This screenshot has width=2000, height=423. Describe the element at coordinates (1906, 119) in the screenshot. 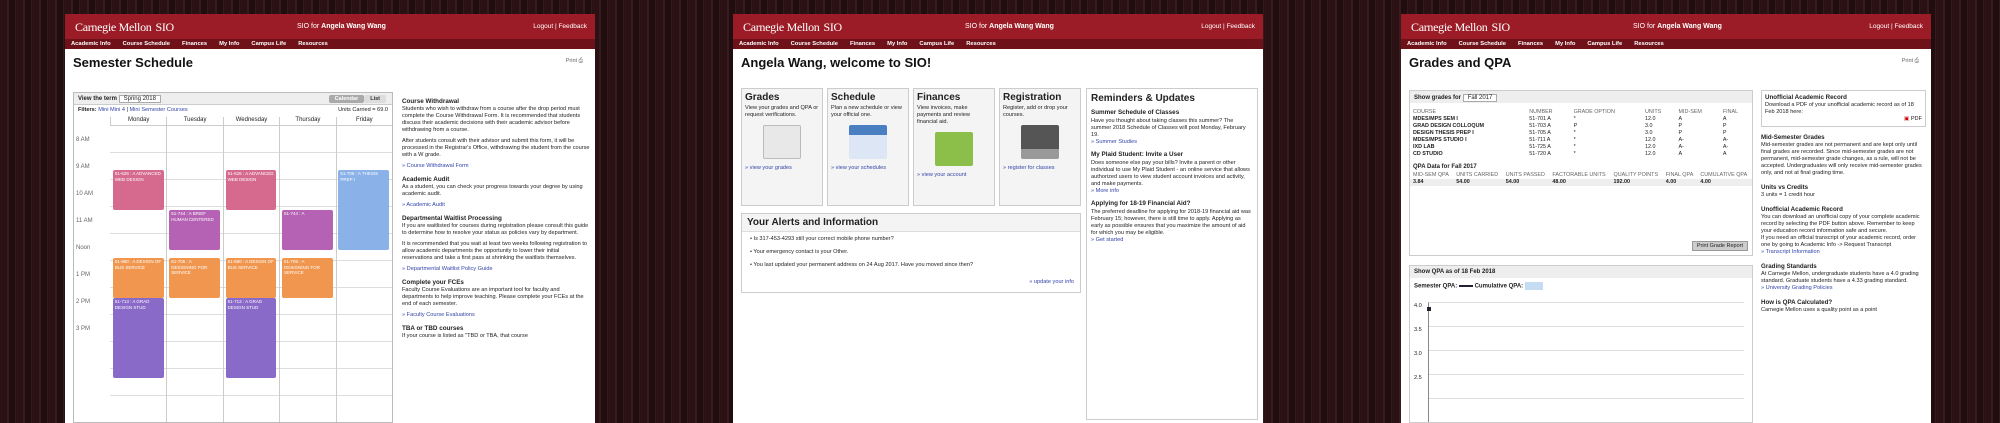

I see `pdf-icon: ▣` at that location.